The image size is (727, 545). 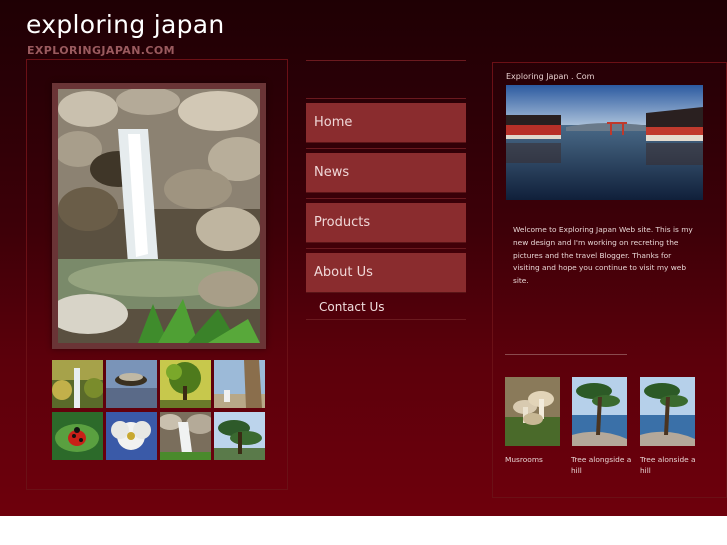 I want to click on thumbnail-waterfall, so click(x=185, y=436).